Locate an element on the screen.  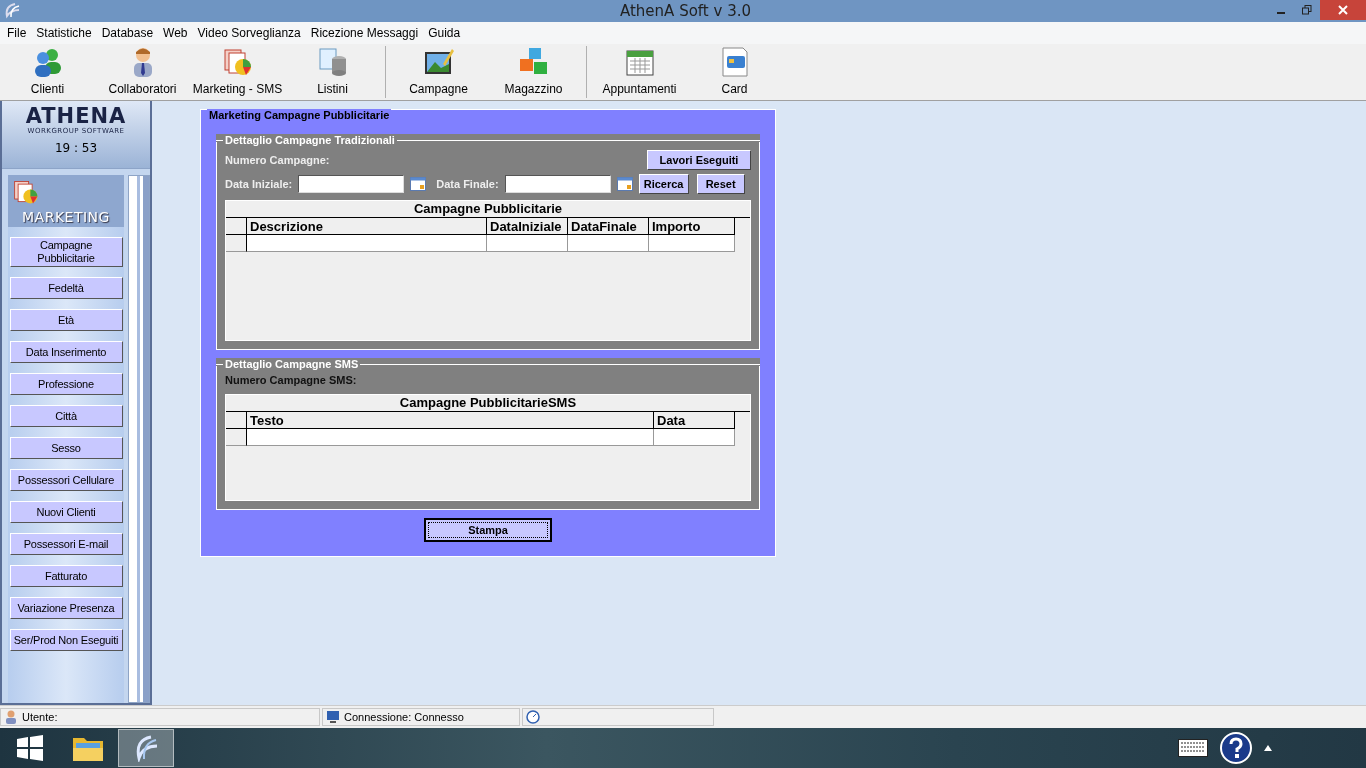
grid-title: Campagne PubblicitarieSMS is located at coordinates (488, 403).